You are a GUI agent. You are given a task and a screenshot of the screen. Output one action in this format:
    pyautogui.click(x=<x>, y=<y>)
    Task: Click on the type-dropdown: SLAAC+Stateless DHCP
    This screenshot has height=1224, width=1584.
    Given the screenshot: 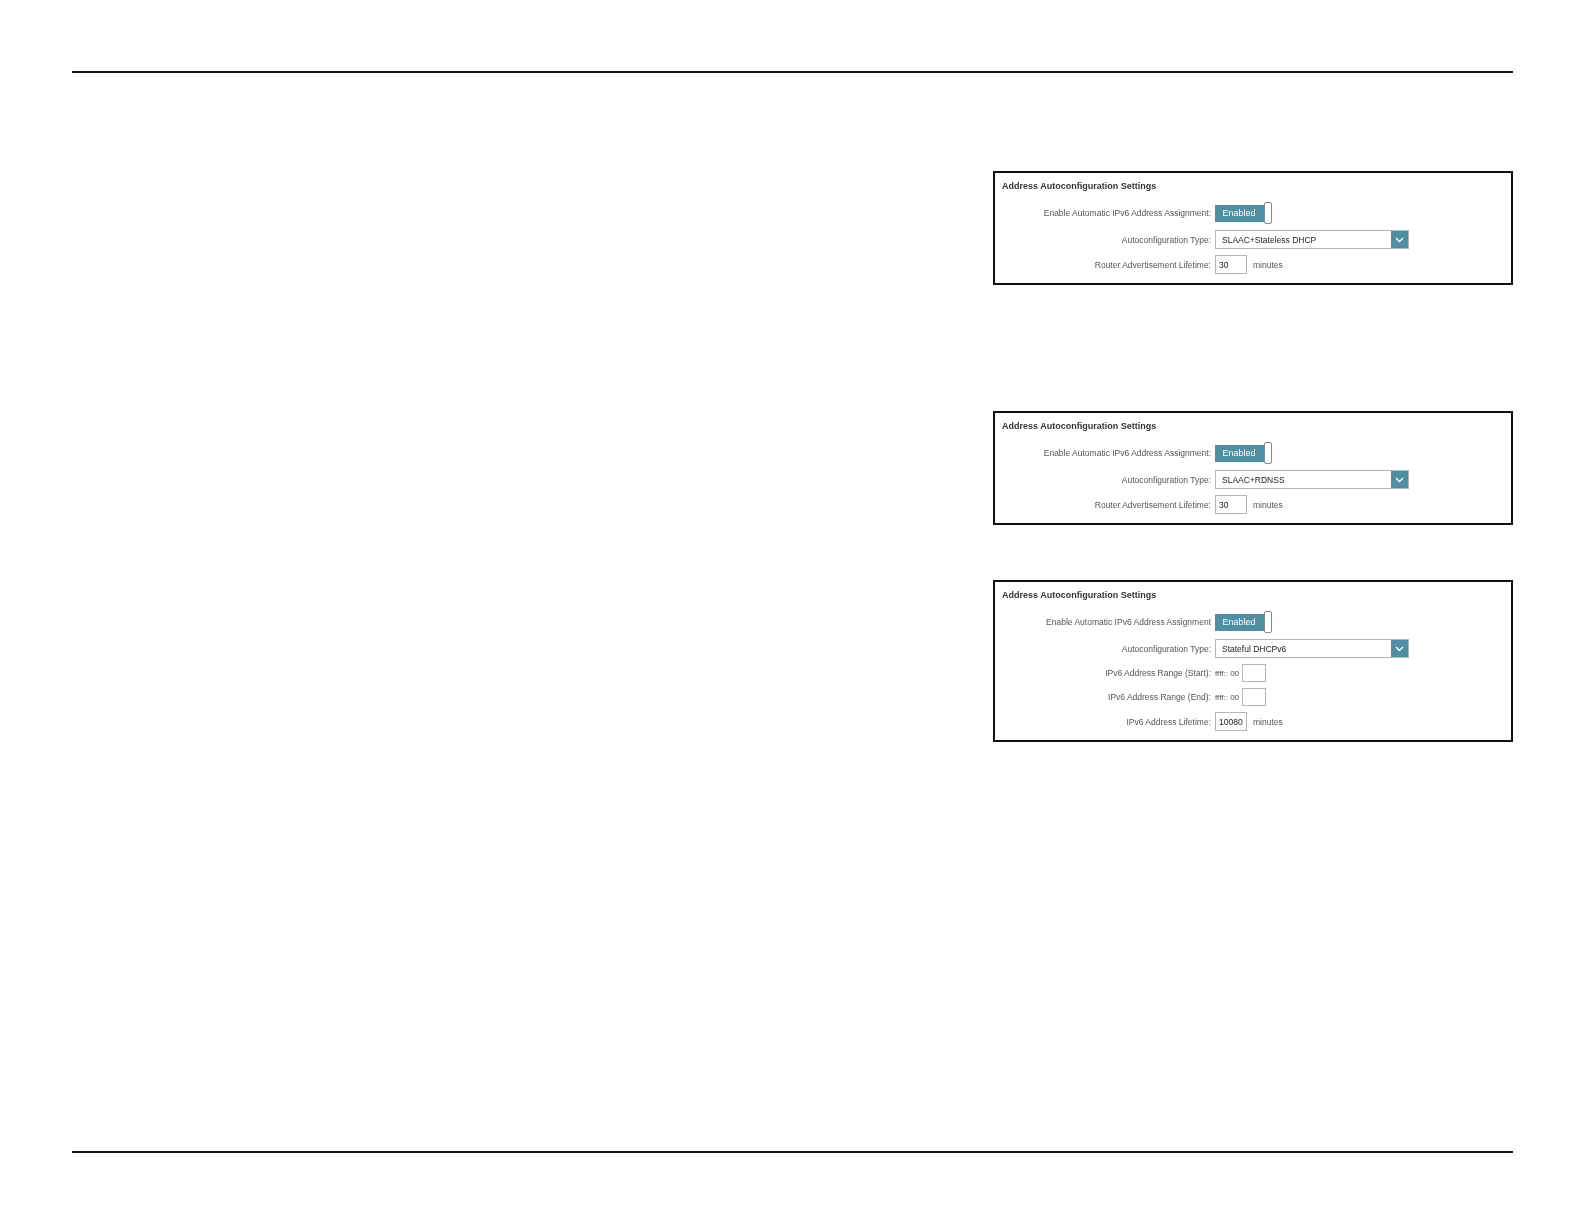 What is the action you would take?
    pyautogui.click(x=1312, y=239)
    